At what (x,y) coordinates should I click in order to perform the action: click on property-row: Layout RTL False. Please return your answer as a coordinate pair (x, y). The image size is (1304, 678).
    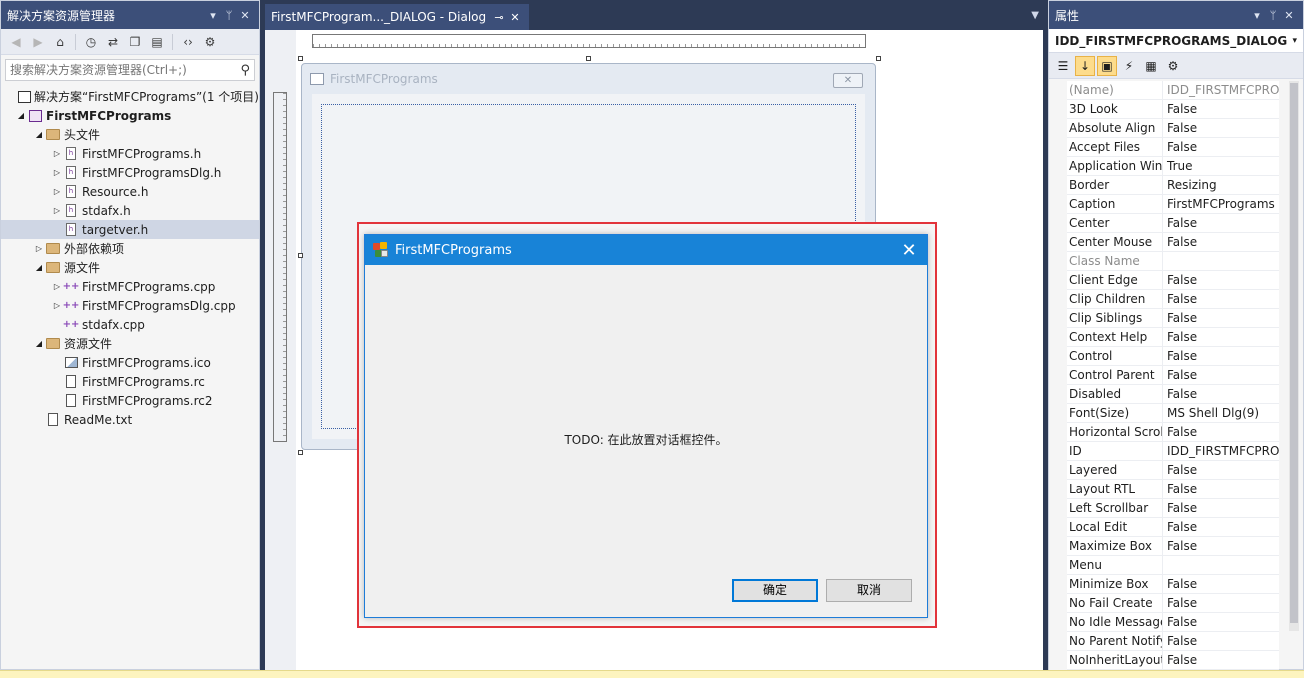
    Looking at the image, I should click on (1173, 489).